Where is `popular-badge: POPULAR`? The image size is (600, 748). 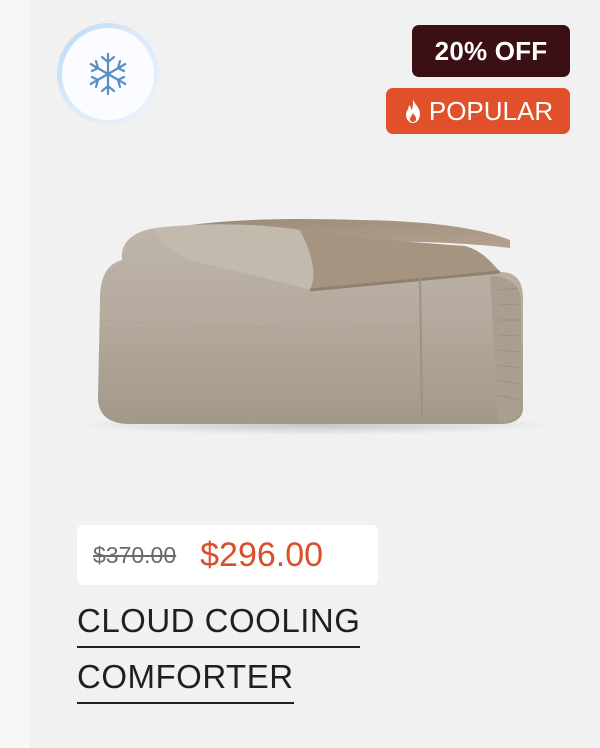
popular-badge: POPULAR is located at coordinates (478, 111).